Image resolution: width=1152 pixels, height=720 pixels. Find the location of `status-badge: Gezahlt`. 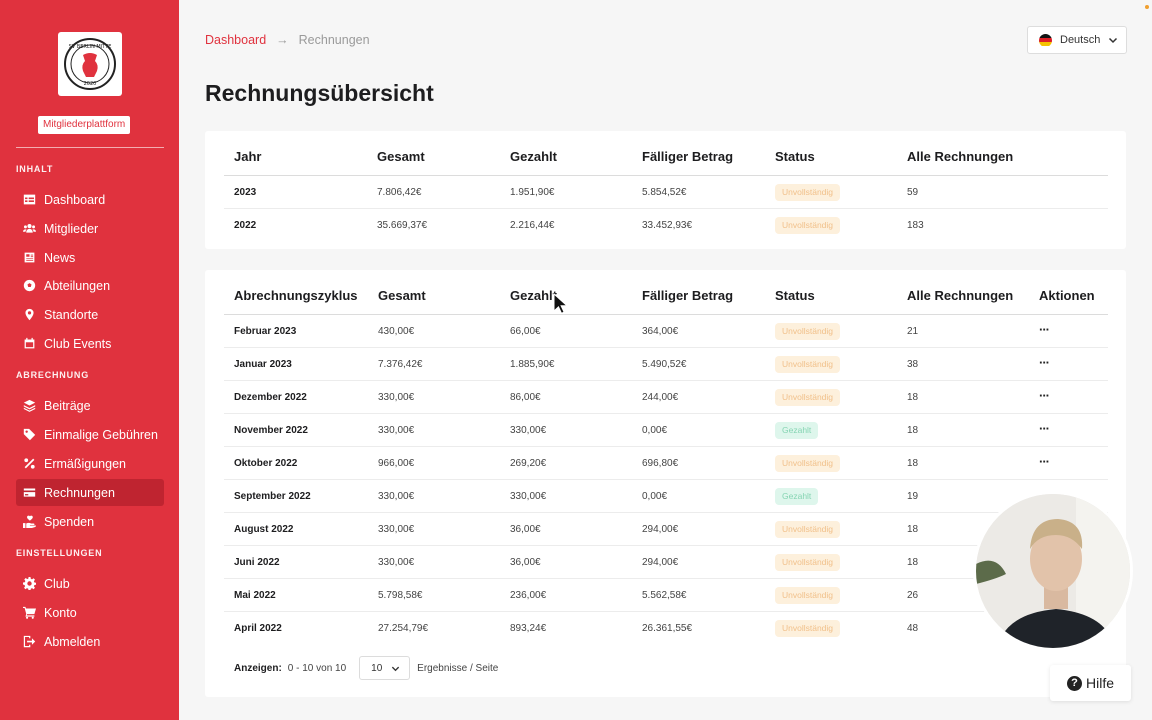

status-badge: Gezahlt is located at coordinates (797, 496).